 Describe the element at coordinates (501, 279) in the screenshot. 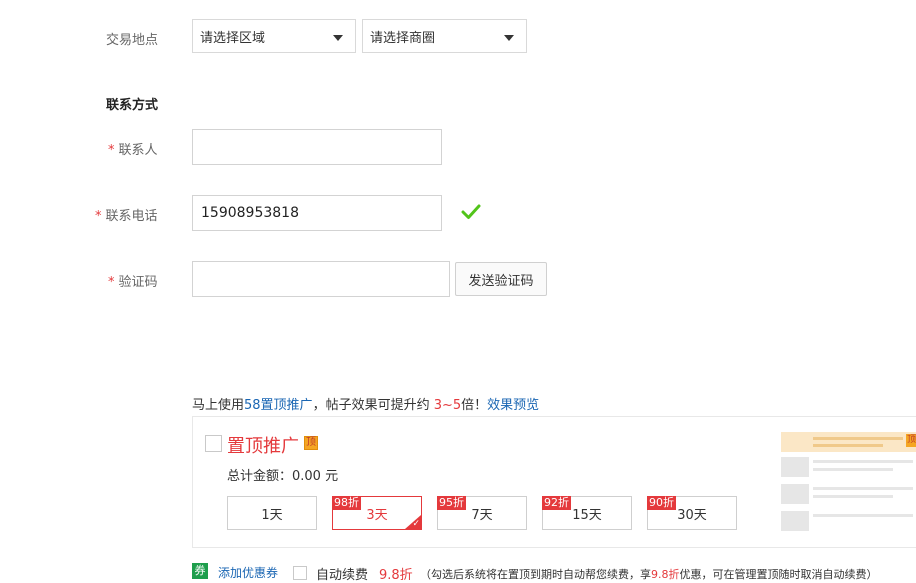

I see `send-code-button: 发送验证码` at that location.